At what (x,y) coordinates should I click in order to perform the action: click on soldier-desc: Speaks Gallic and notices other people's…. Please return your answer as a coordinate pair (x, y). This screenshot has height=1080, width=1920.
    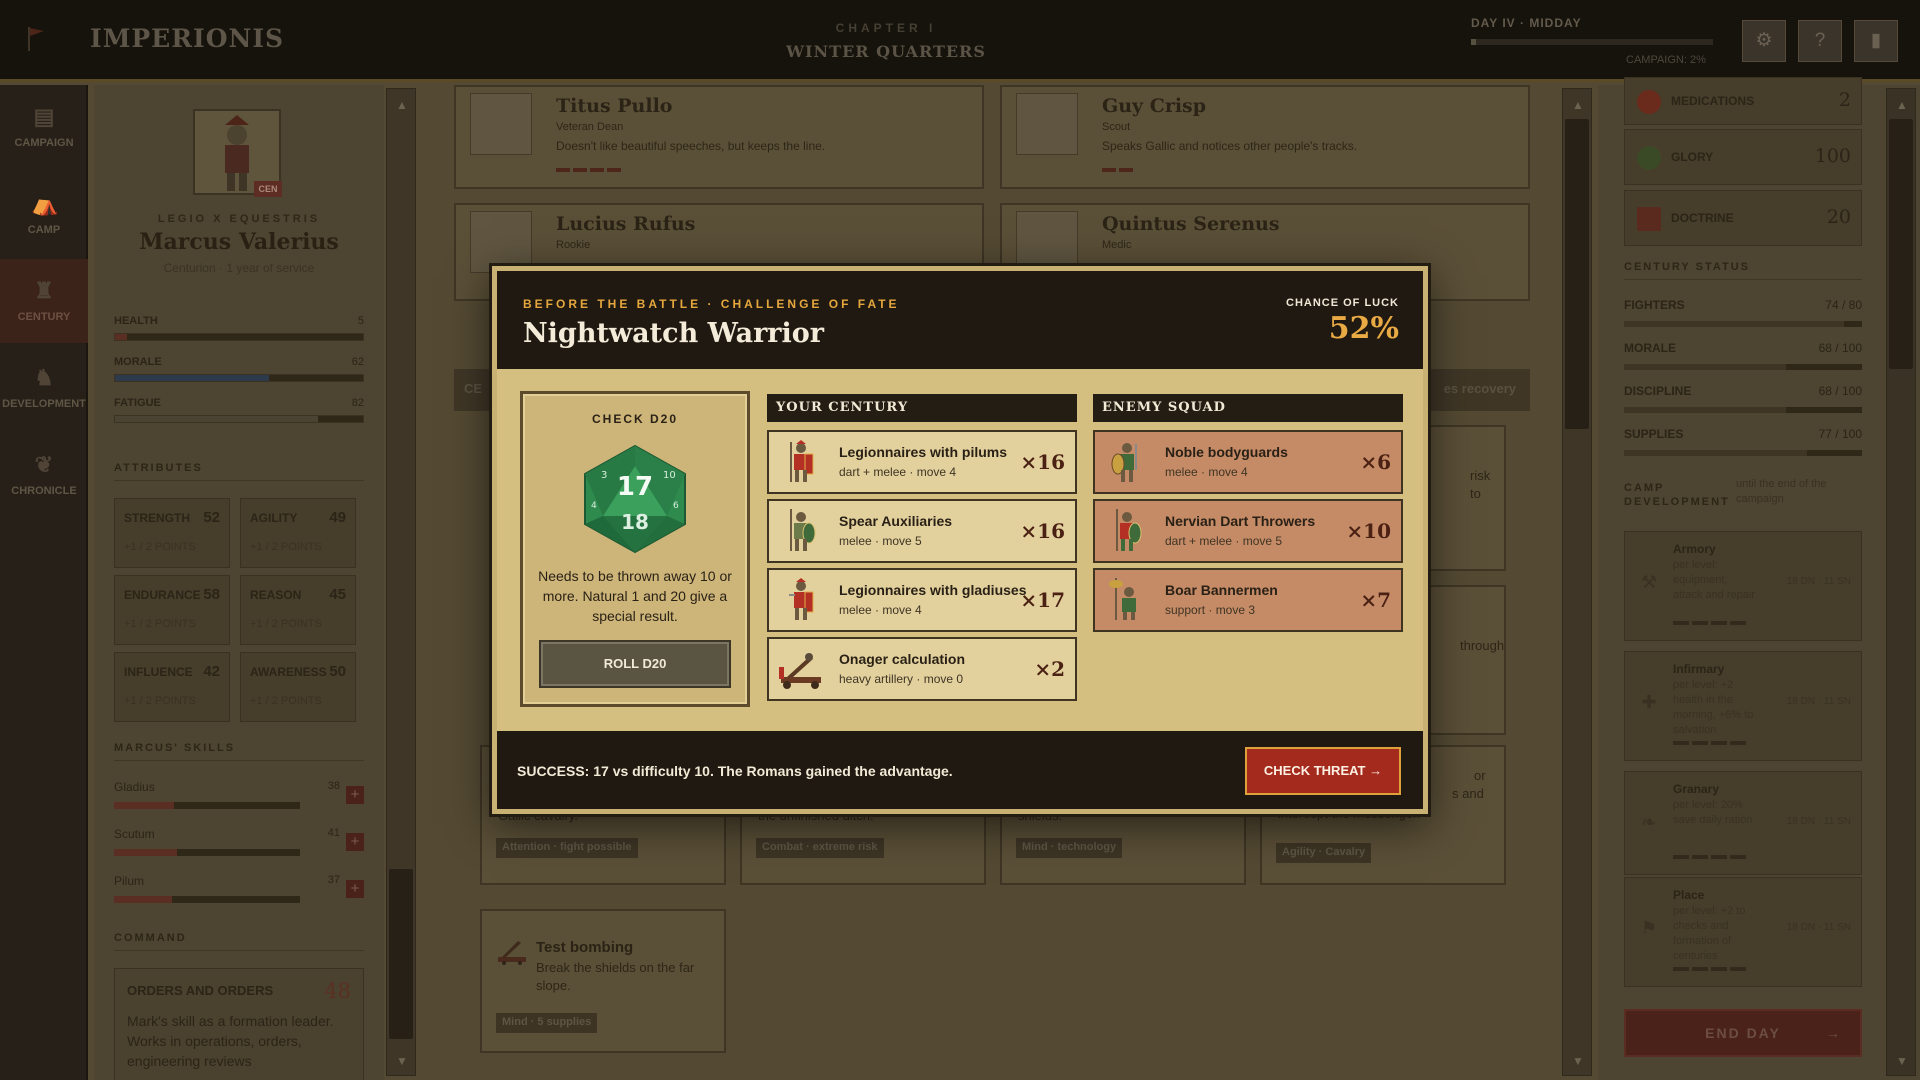
    Looking at the image, I should click on (1230, 146).